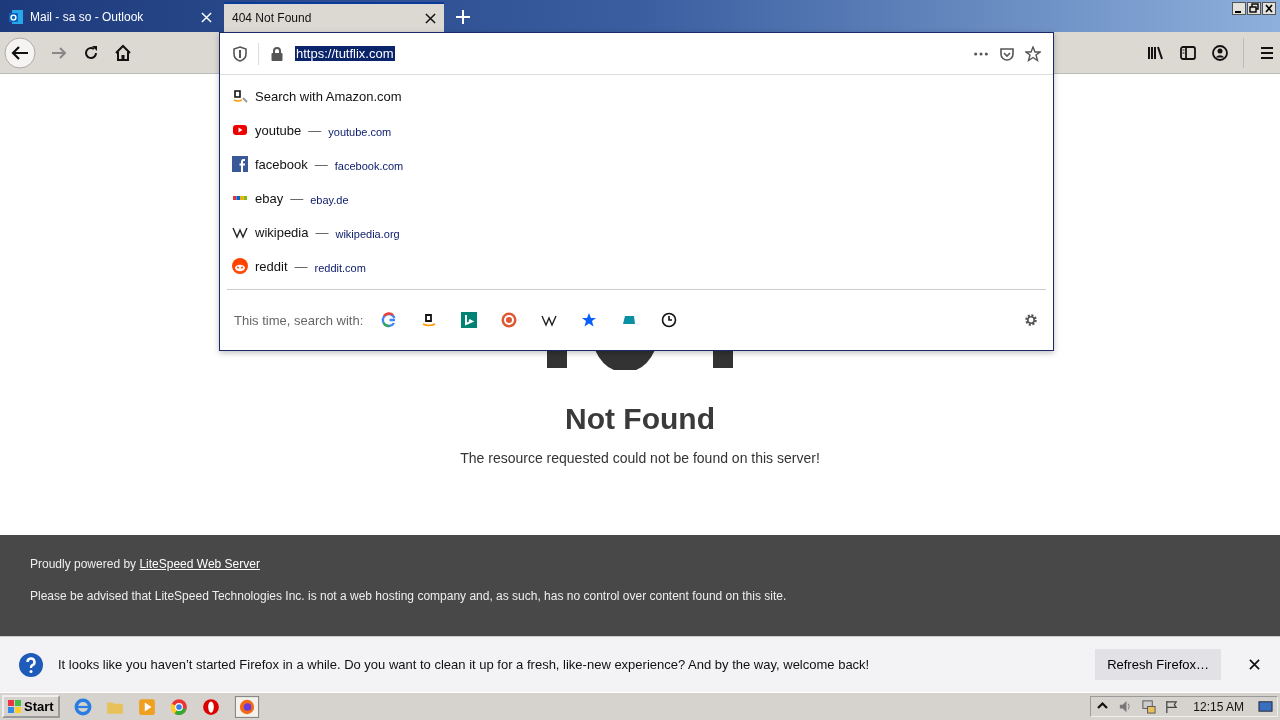 The image size is (1280, 720). I want to click on suggestion-url: wikipedia.org, so click(367, 233).